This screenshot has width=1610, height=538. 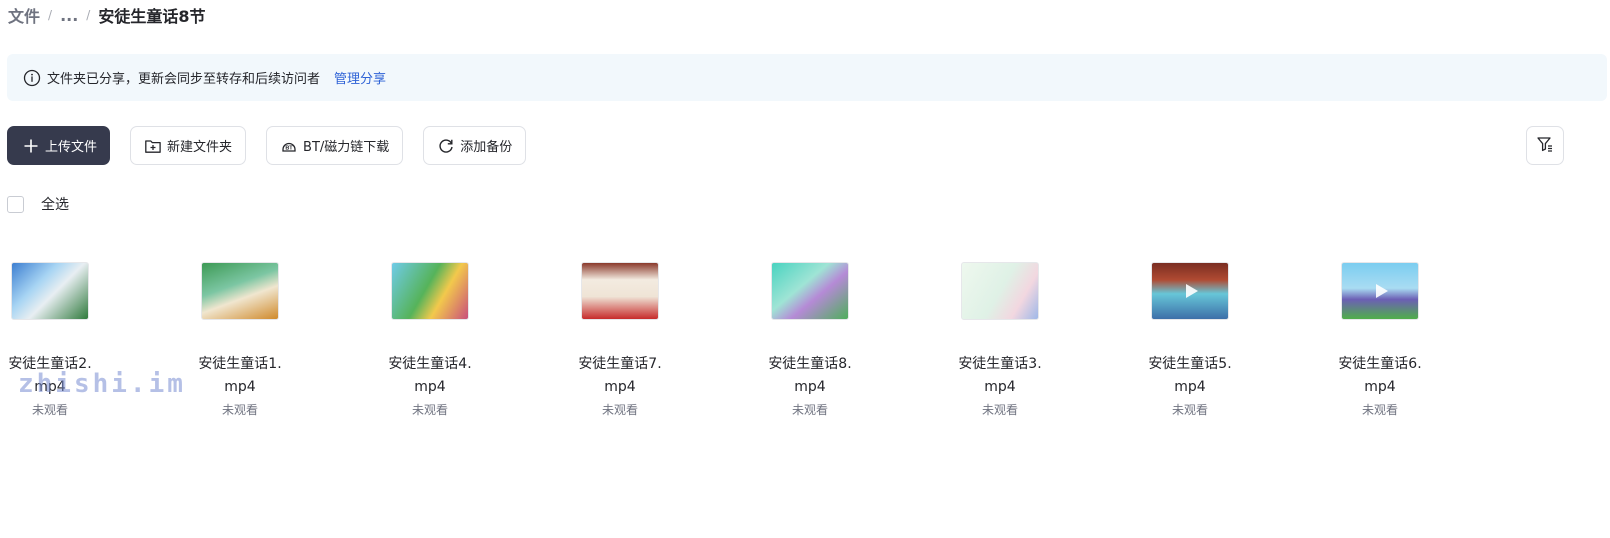 I want to click on add-backup-button: 添加备份, so click(x=475, y=145).